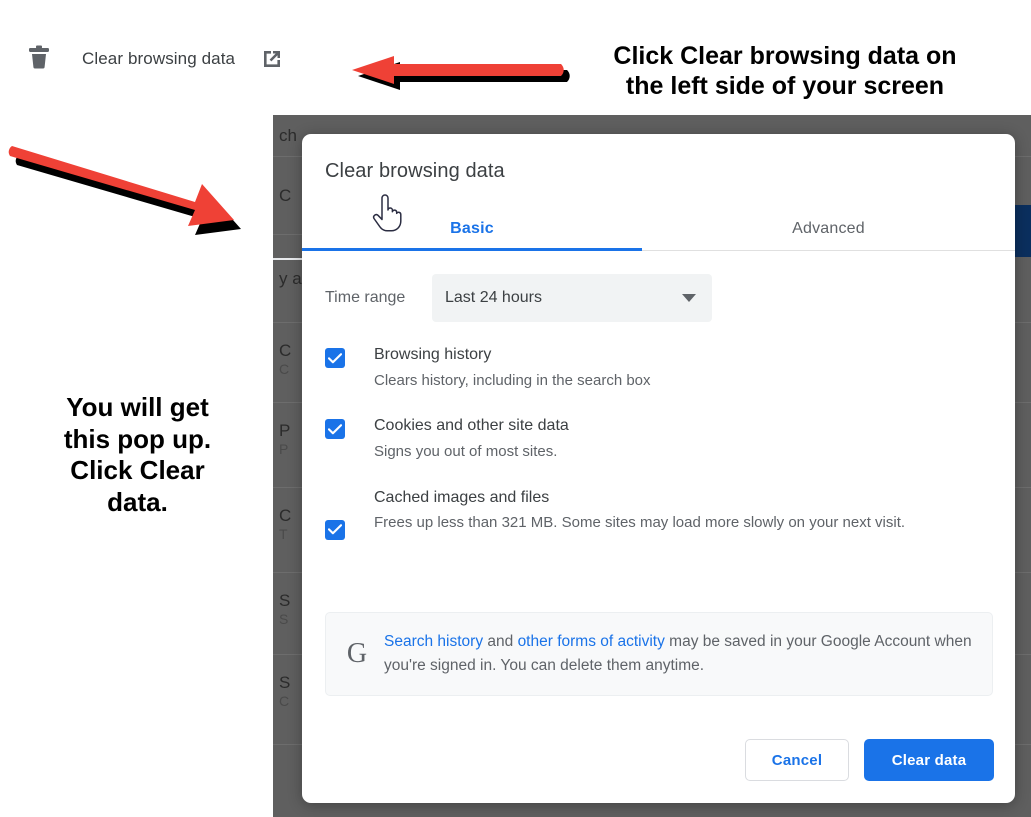  What do you see at coordinates (456, 74) in the screenshot?
I see `annotation-arrow-top` at bounding box center [456, 74].